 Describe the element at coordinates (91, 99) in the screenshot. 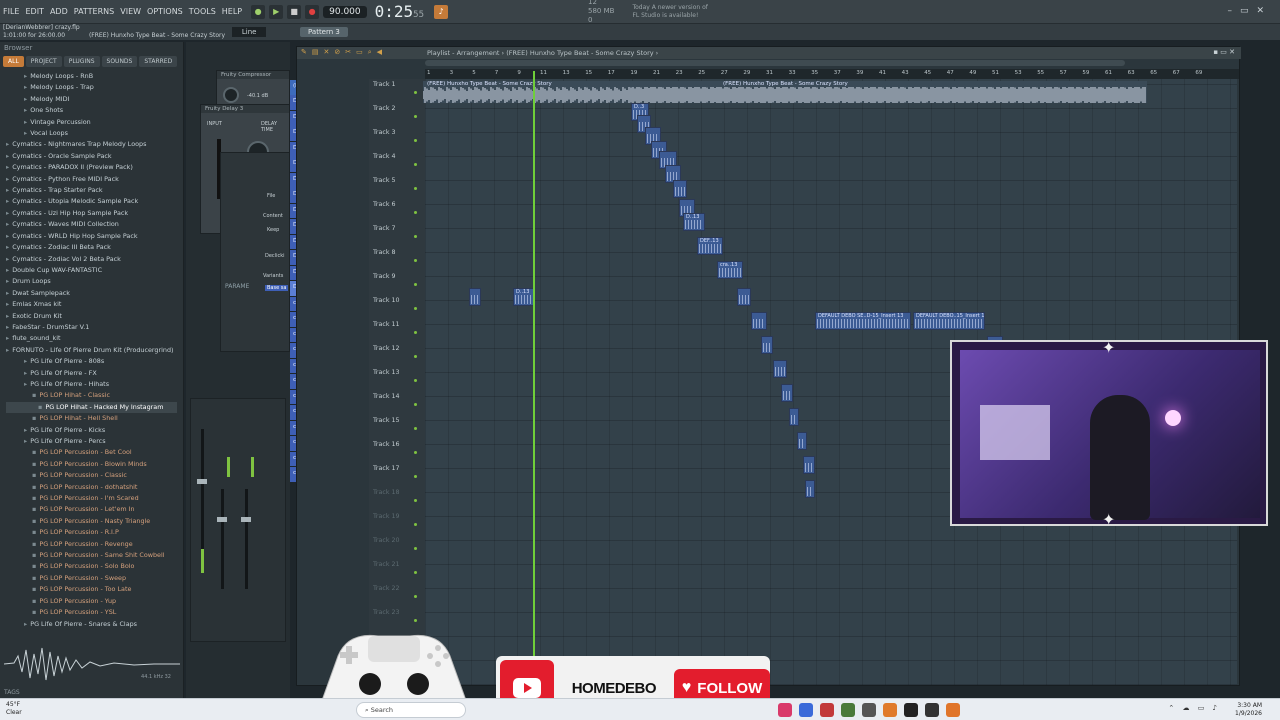

I see `browser-item: ▸ Melody MIDI` at that location.